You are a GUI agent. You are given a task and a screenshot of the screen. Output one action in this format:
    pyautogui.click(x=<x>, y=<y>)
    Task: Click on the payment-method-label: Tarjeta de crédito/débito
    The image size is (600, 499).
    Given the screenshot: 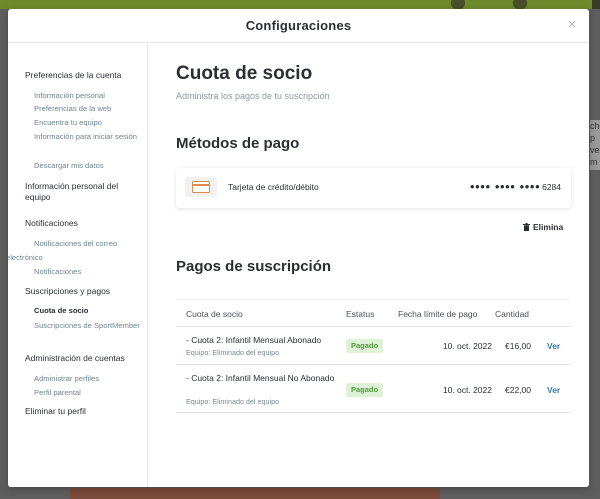 What is the action you would take?
    pyautogui.click(x=273, y=187)
    